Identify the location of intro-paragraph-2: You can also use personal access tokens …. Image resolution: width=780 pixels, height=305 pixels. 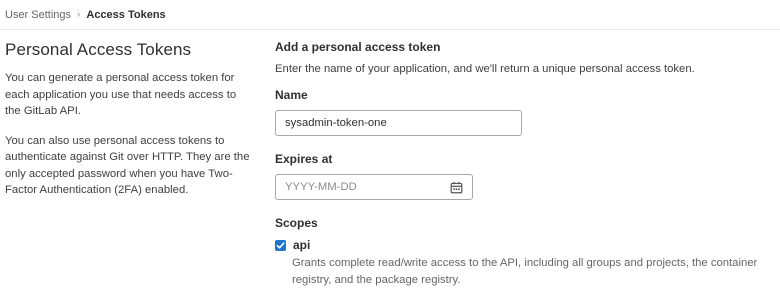
(127, 165).